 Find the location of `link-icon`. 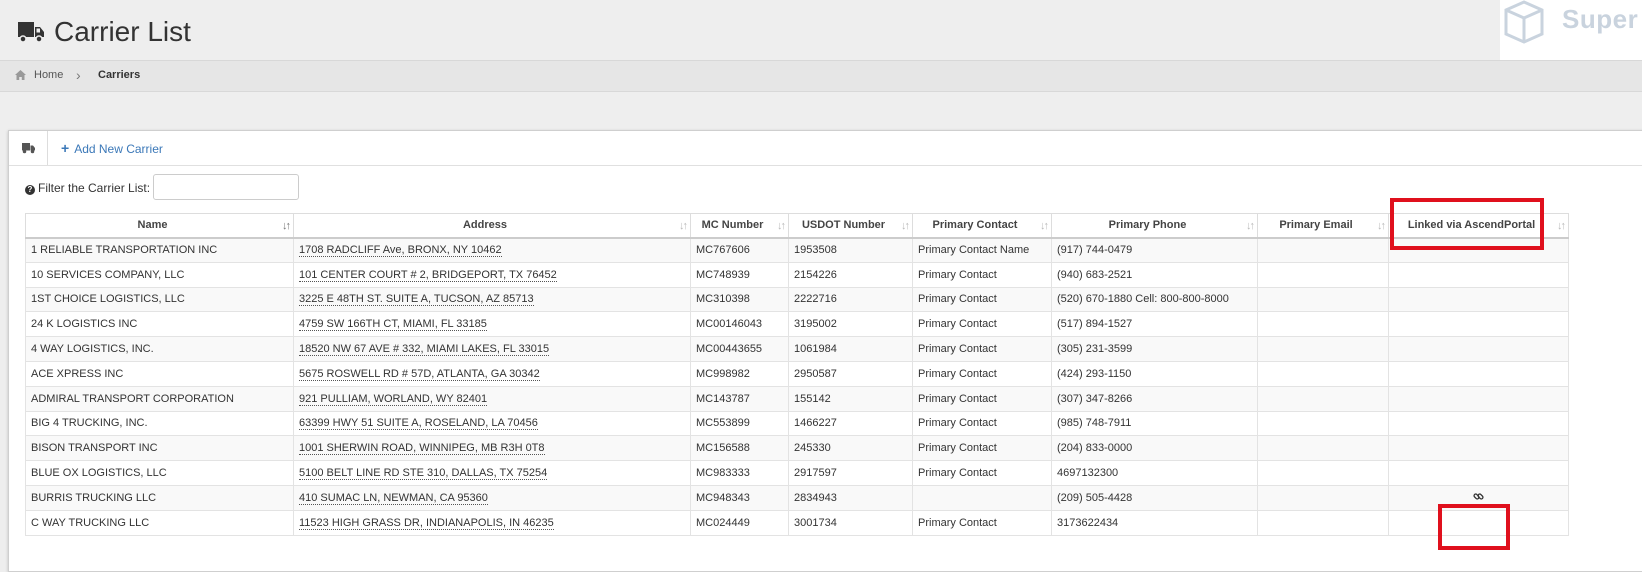

link-icon is located at coordinates (1478, 498).